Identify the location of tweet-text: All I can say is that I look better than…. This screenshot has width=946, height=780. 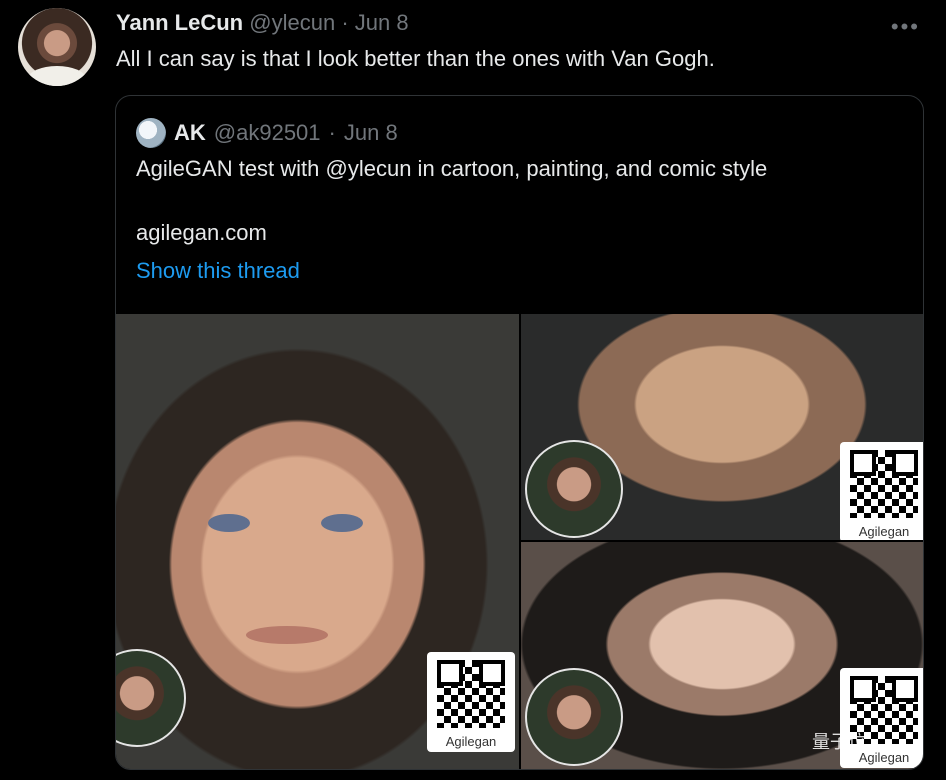
(415, 58).